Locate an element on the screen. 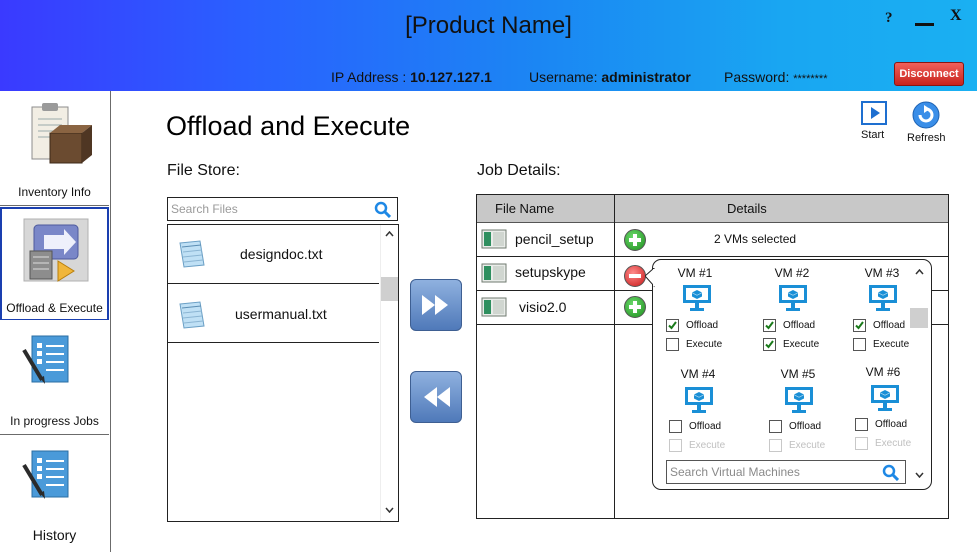 The image size is (977, 552). refresh-label: Refresh is located at coordinates (926, 138).